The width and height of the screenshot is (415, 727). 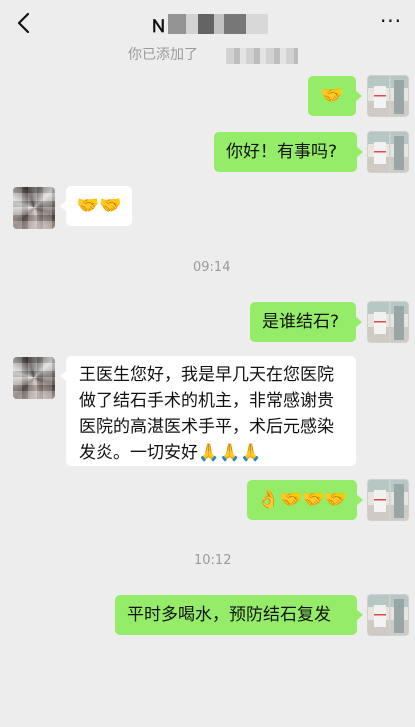 I want to click on message-text: 平时多喝水，预防结石复发, so click(x=229, y=615).